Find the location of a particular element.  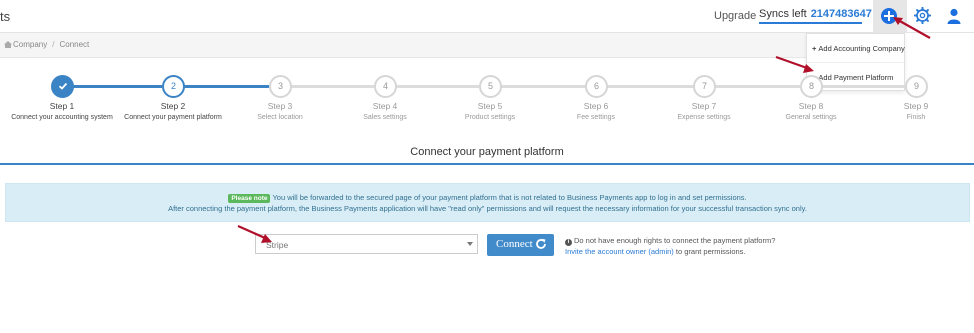

info-icon: i is located at coordinates (568, 242).